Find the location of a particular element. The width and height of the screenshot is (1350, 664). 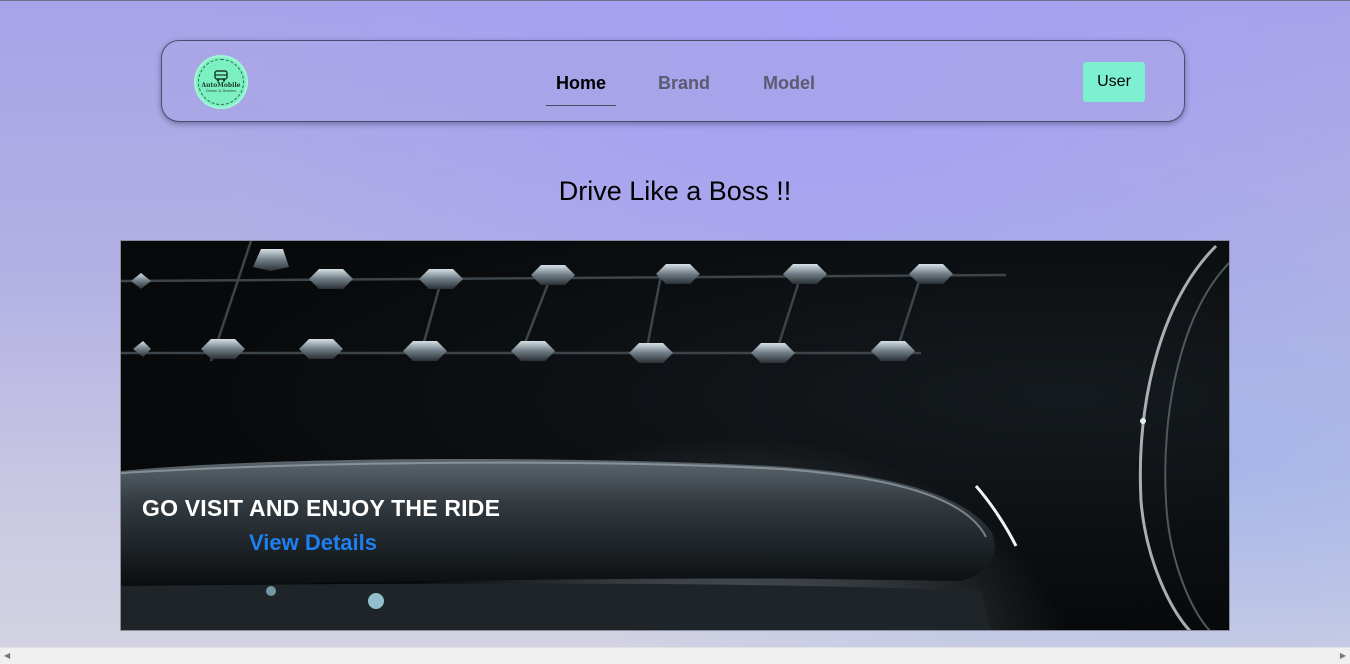

nav-model: Model is located at coordinates (789, 87).